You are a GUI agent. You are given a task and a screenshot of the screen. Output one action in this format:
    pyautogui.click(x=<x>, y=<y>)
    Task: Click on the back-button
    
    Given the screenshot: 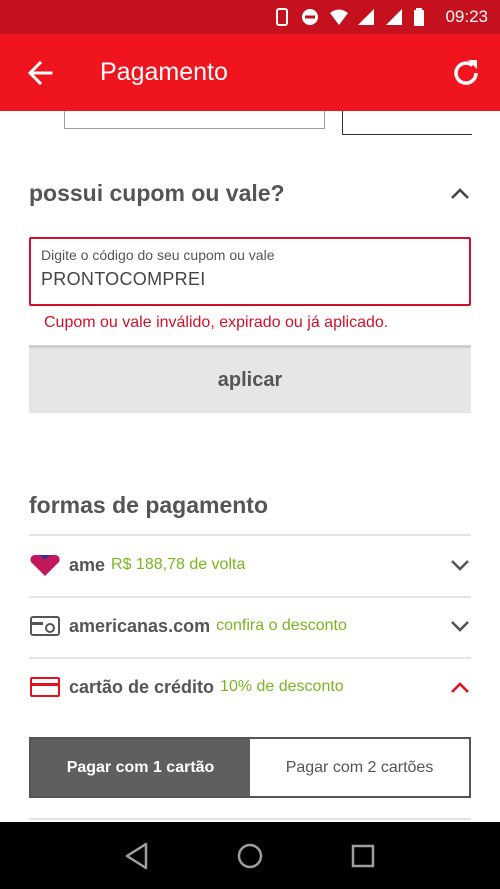 What is the action you would take?
    pyautogui.click(x=40, y=73)
    